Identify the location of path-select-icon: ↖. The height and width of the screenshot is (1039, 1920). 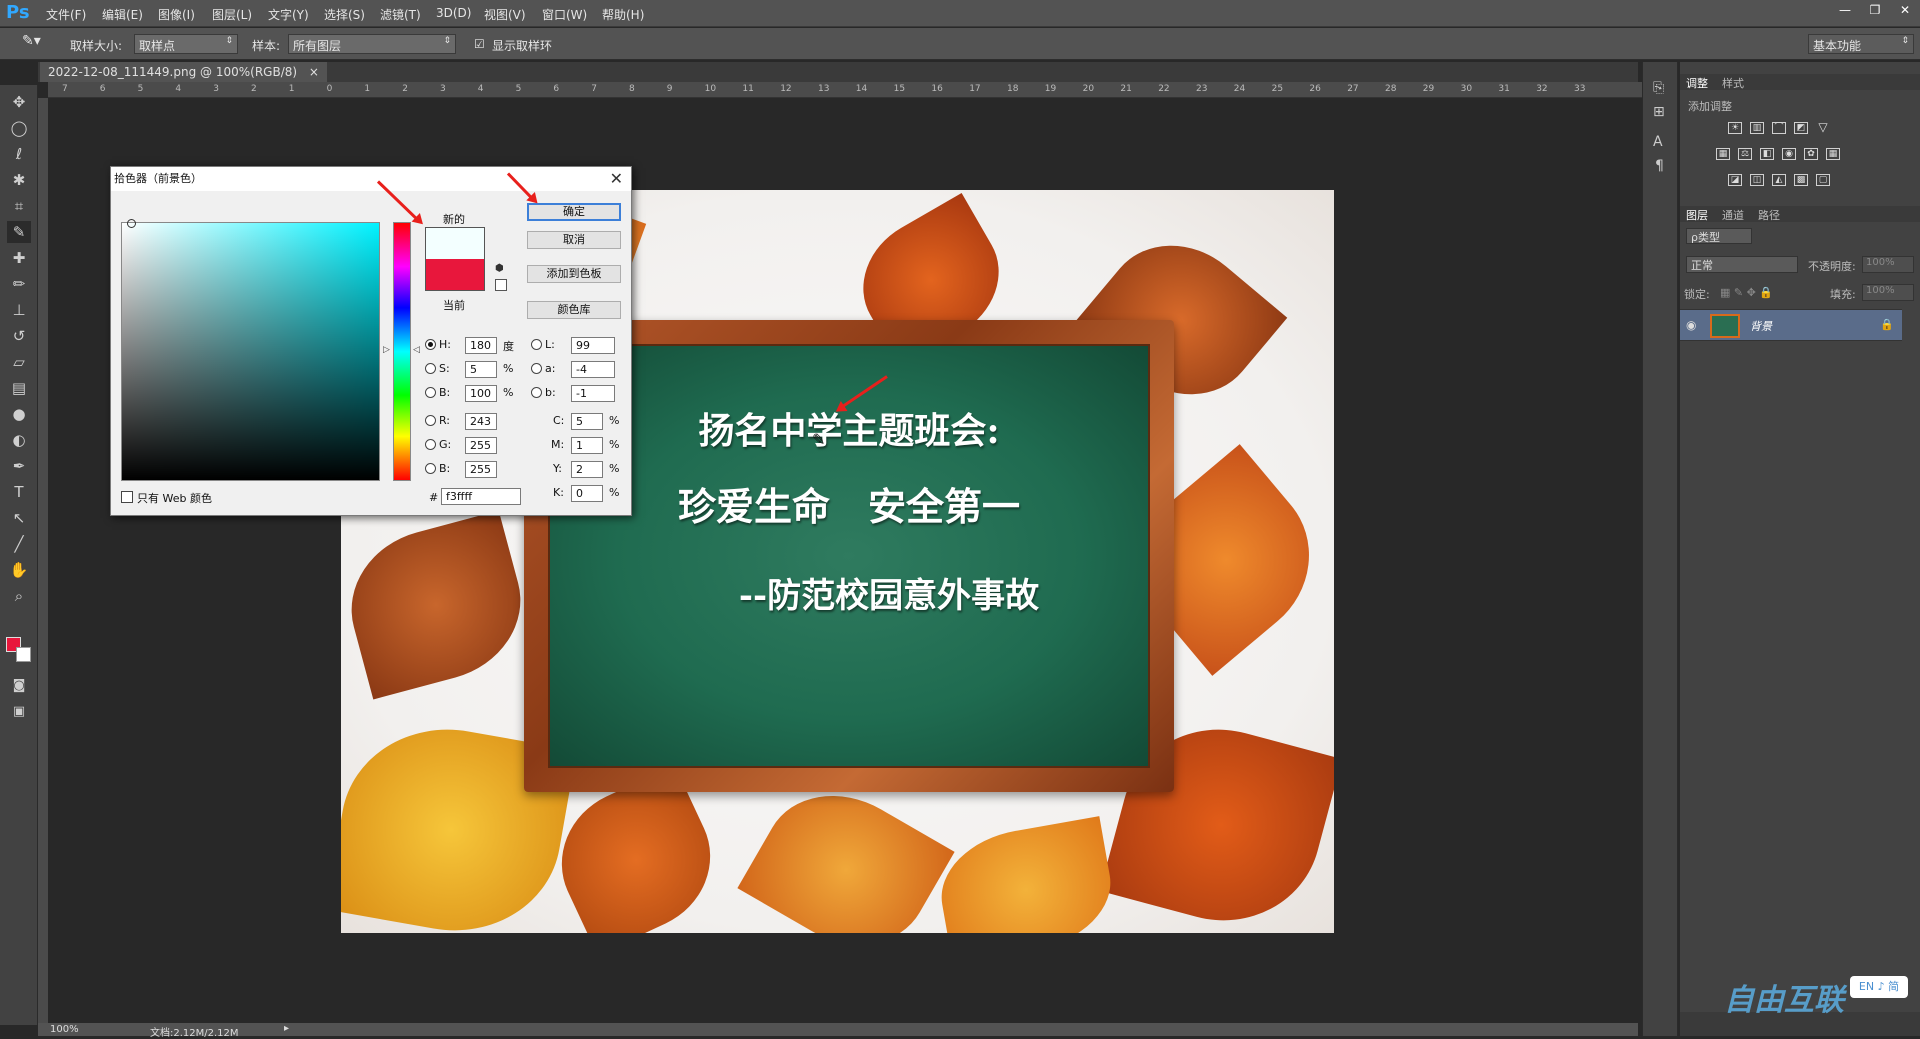
(19, 518).